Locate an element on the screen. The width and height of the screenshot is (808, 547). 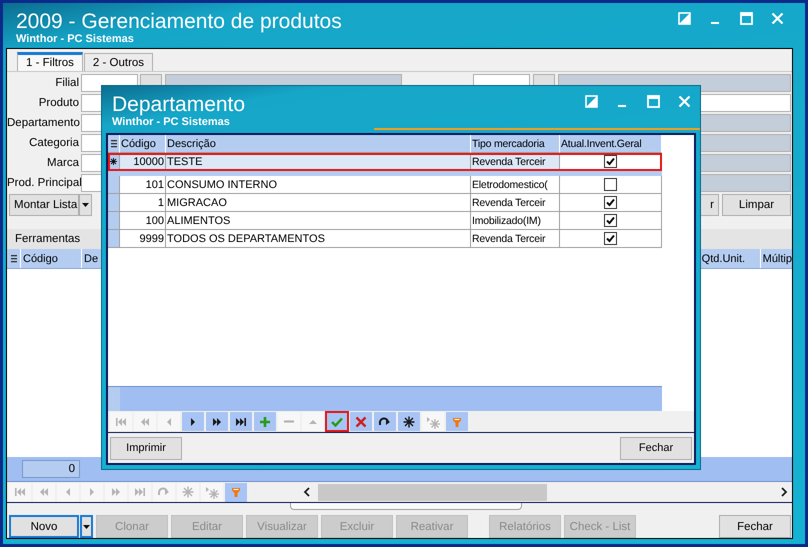
field-label: Produto is located at coordinates (58, 103).